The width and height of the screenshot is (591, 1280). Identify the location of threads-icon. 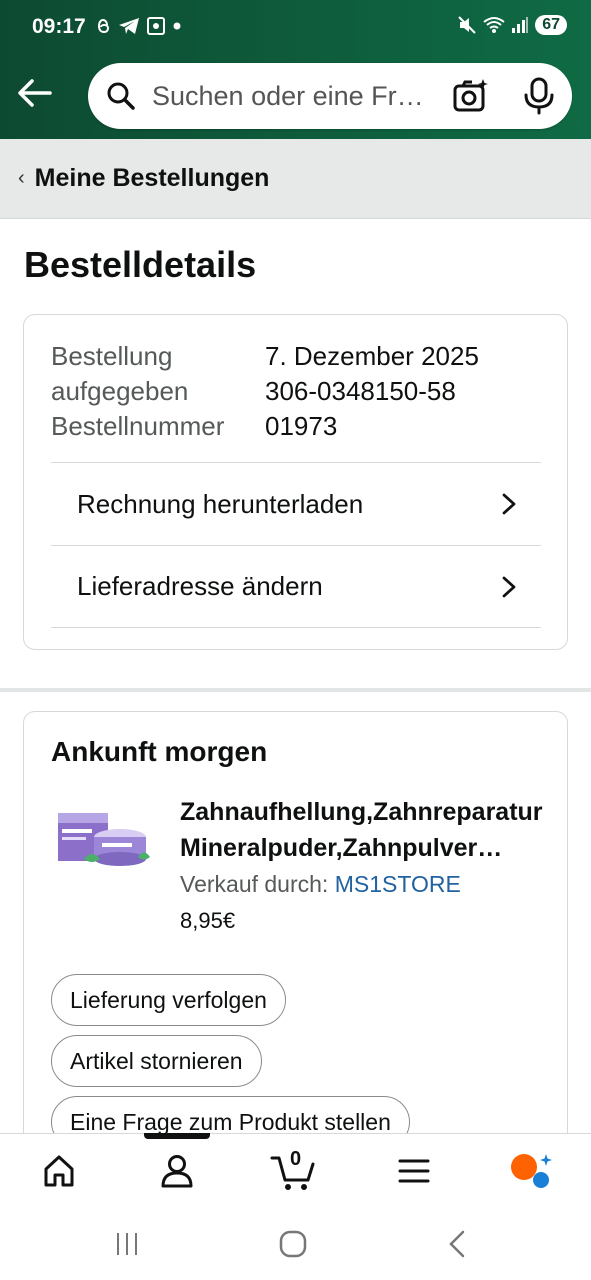
(103, 26).